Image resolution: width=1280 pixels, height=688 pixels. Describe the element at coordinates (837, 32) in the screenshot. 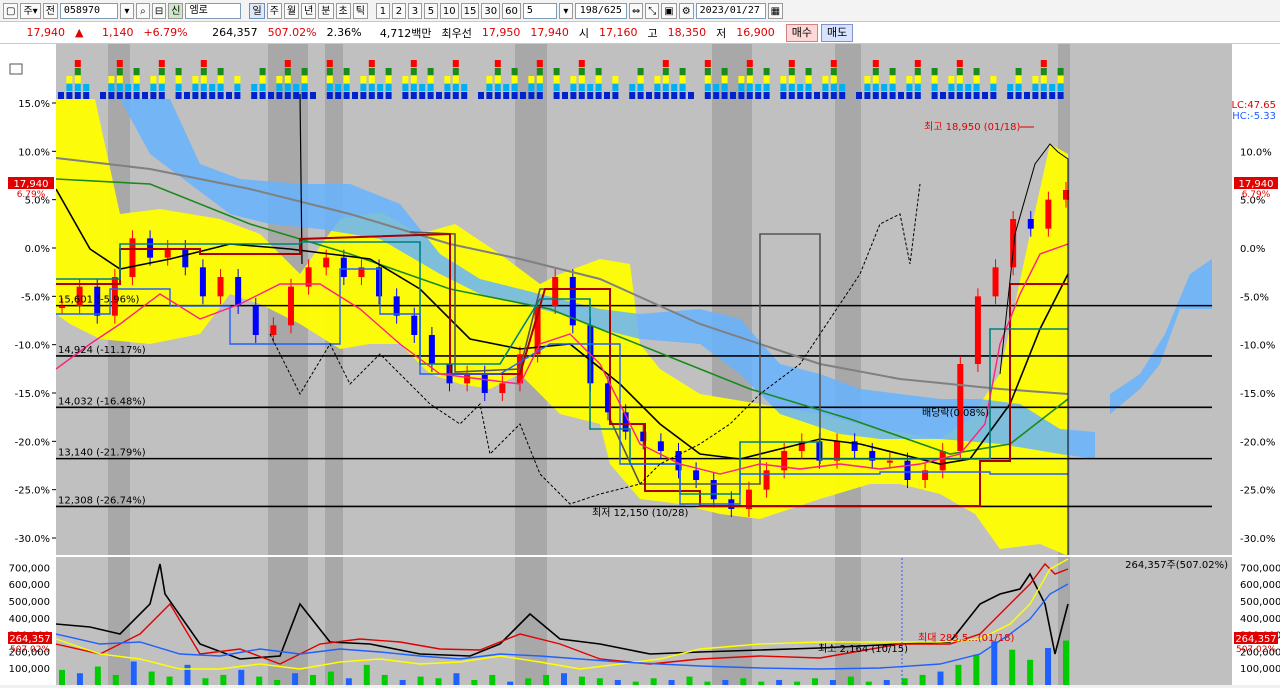

I see `sell-button: 매도` at that location.